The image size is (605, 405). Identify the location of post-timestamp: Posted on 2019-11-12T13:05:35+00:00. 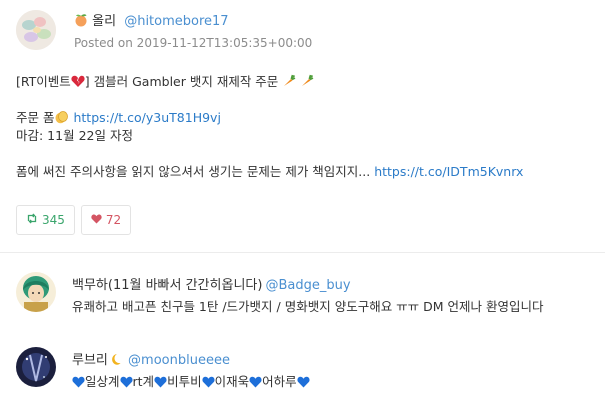
(193, 43).